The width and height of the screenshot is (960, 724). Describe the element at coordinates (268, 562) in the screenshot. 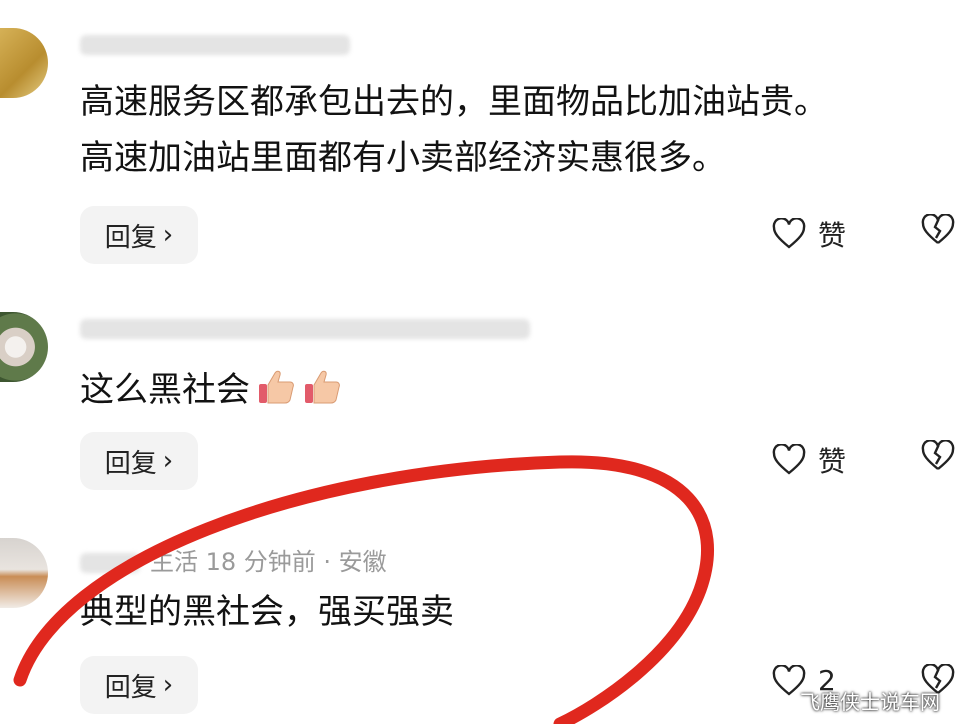

I see `comment-meta-text: 生活 18 分钟前 · 安徽` at that location.